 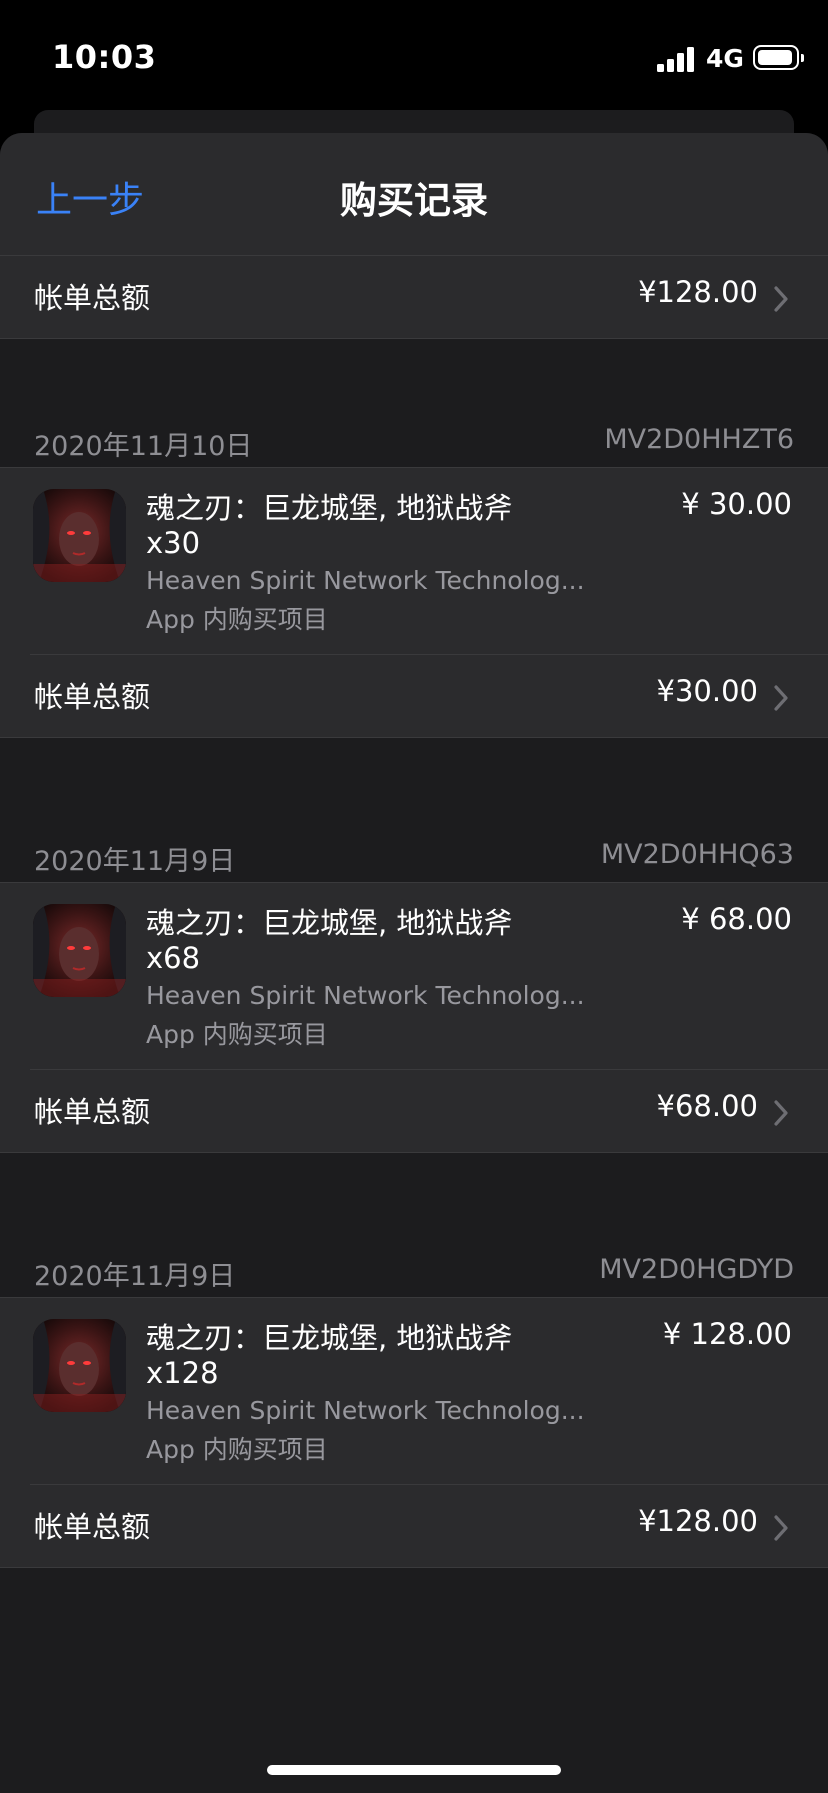 I want to click on item-quantity: x68, so click(x=173, y=958).